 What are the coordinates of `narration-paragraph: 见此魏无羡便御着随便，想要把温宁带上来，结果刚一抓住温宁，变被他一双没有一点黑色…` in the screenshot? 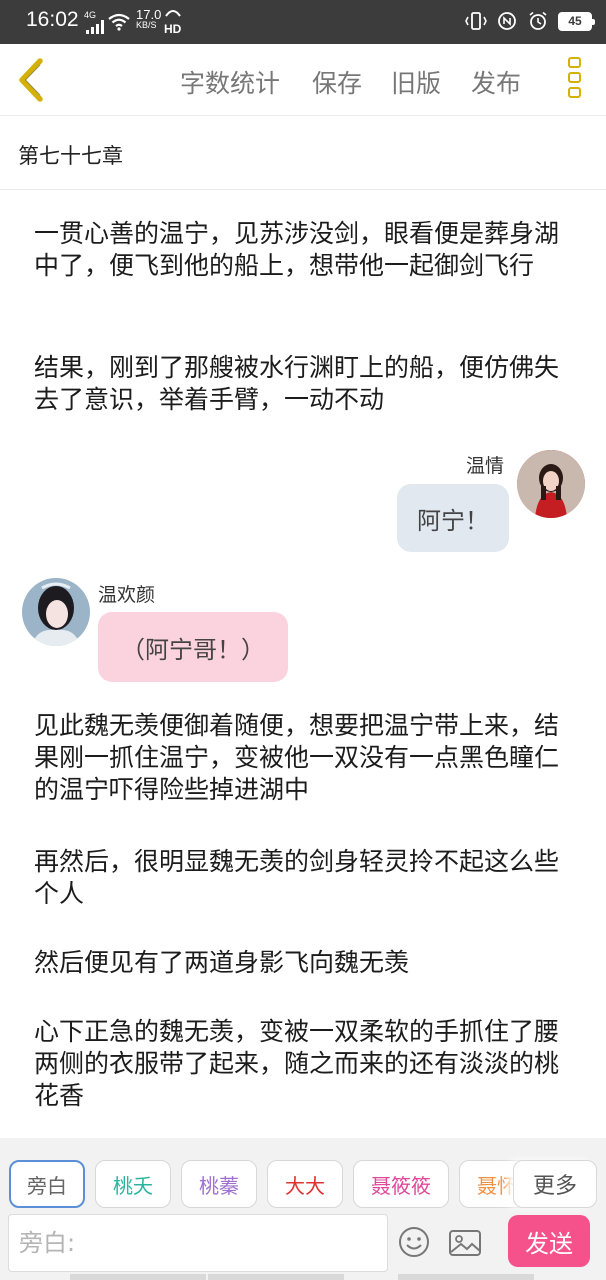 It's located at (304, 758).